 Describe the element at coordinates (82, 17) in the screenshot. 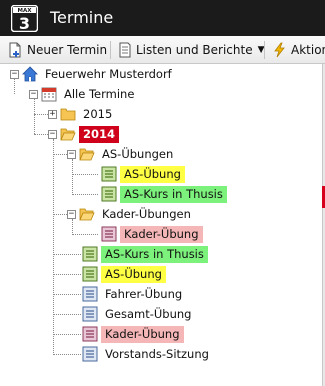

I see `window-title: Termine` at that location.